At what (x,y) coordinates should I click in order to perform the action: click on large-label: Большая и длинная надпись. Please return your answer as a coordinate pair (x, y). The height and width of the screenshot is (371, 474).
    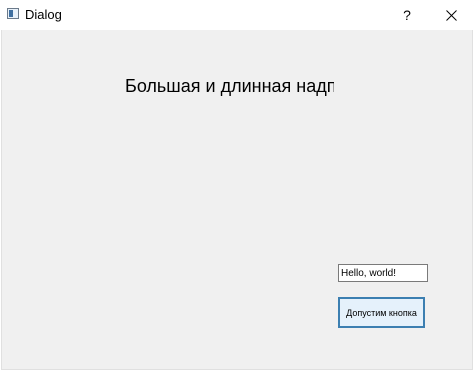
    Looking at the image, I should click on (229, 86).